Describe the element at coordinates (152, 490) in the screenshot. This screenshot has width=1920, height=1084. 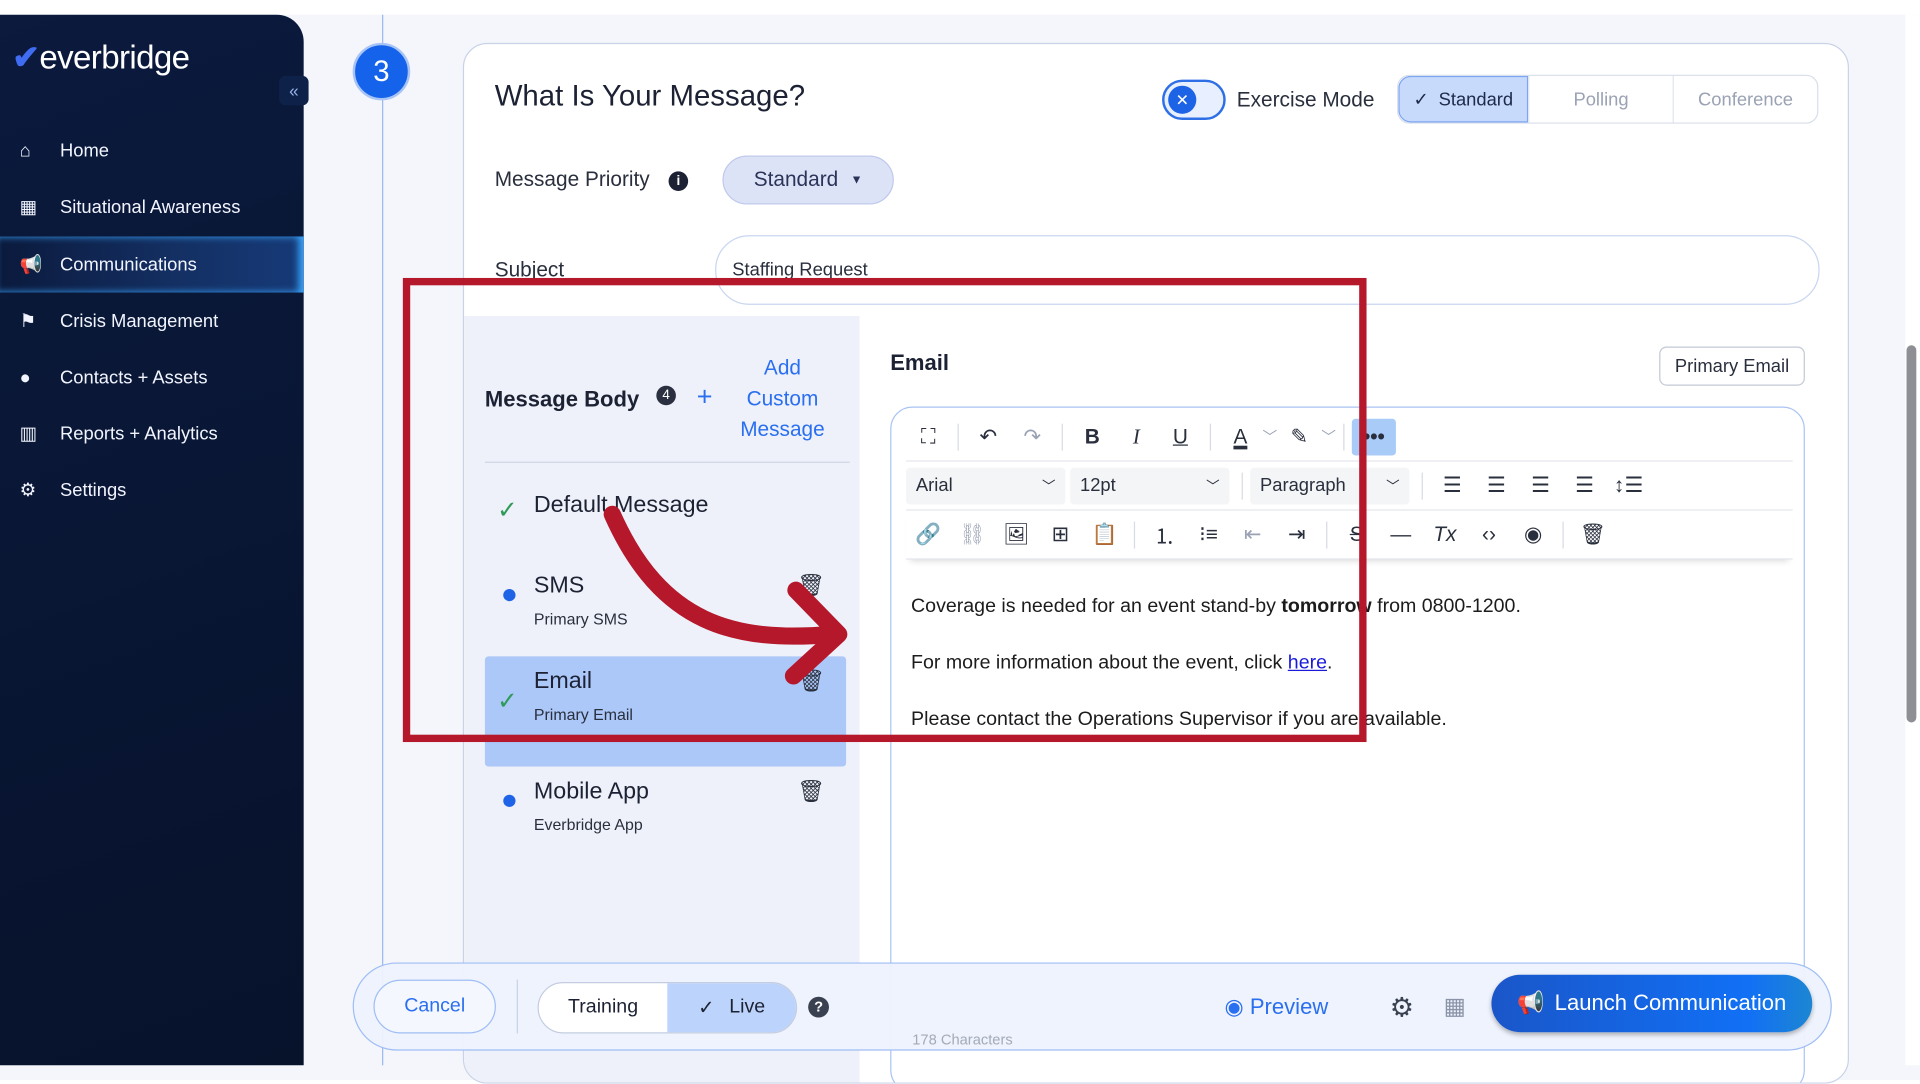
I see `sidebar-item-settings: ⚙ Settings` at that location.